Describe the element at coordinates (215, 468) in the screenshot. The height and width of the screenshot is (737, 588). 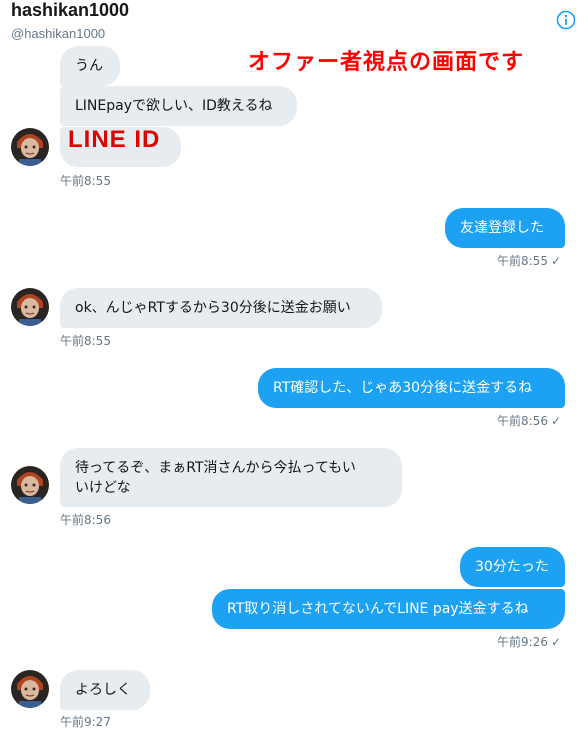
I see `message-text: 待ってるぞ、まぁRT消さんから今払ってもい` at that location.